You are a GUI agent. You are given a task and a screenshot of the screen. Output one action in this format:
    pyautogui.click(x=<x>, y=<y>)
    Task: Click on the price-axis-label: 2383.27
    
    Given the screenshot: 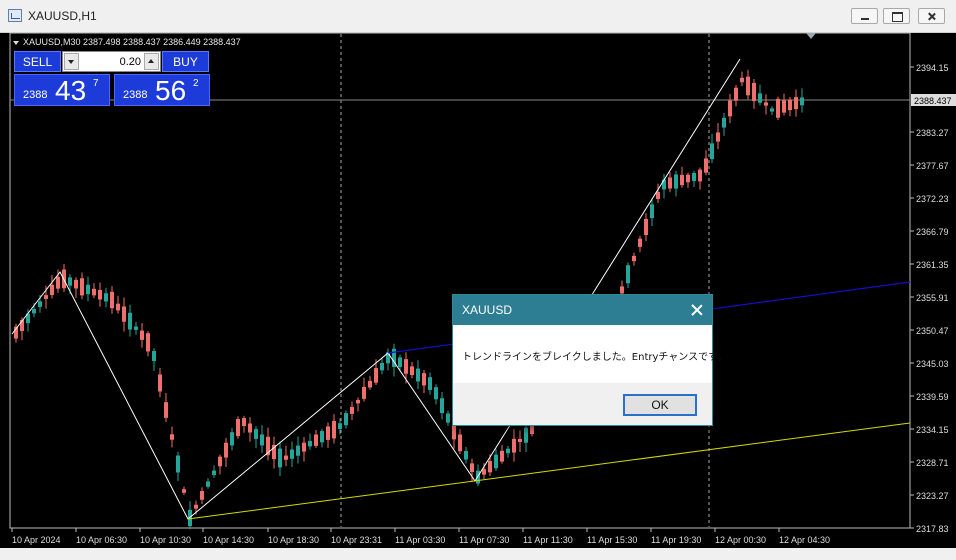 What is the action you would take?
    pyautogui.click(x=932, y=133)
    